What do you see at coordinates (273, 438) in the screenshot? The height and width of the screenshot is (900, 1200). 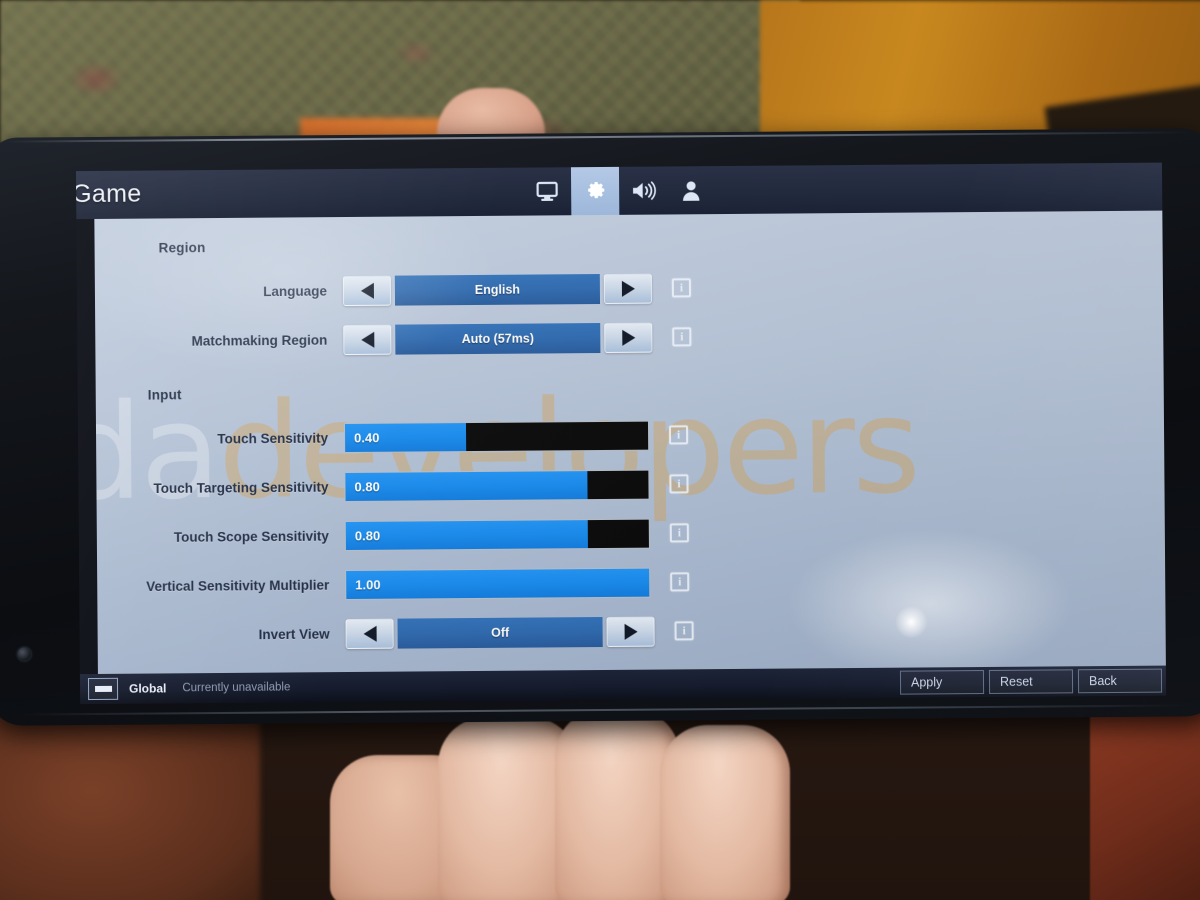 I see `row-label: Touch Sensitivity` at bounding box center [273, 438].